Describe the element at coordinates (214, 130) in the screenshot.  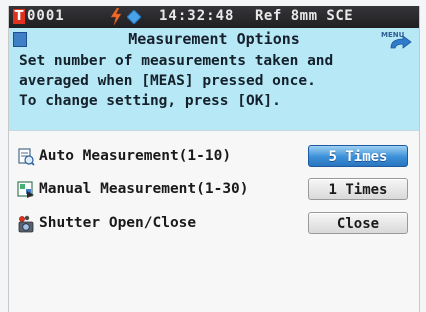
I see `divider` at that location.